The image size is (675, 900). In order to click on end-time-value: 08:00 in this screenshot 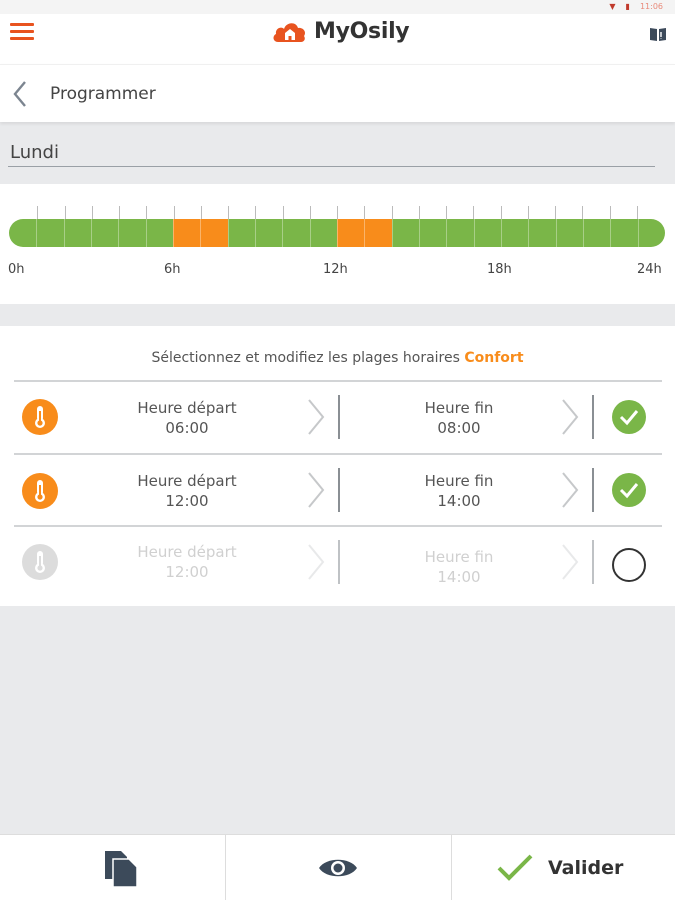, I will do `click(459, 428)`.